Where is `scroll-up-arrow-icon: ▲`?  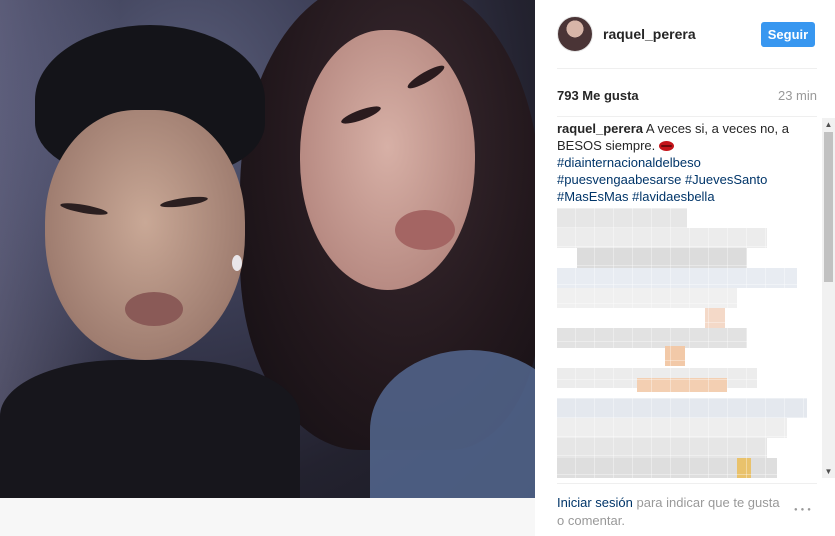
scroll-up-arrow-icon: ▲ is located at coordinates (828, 124).